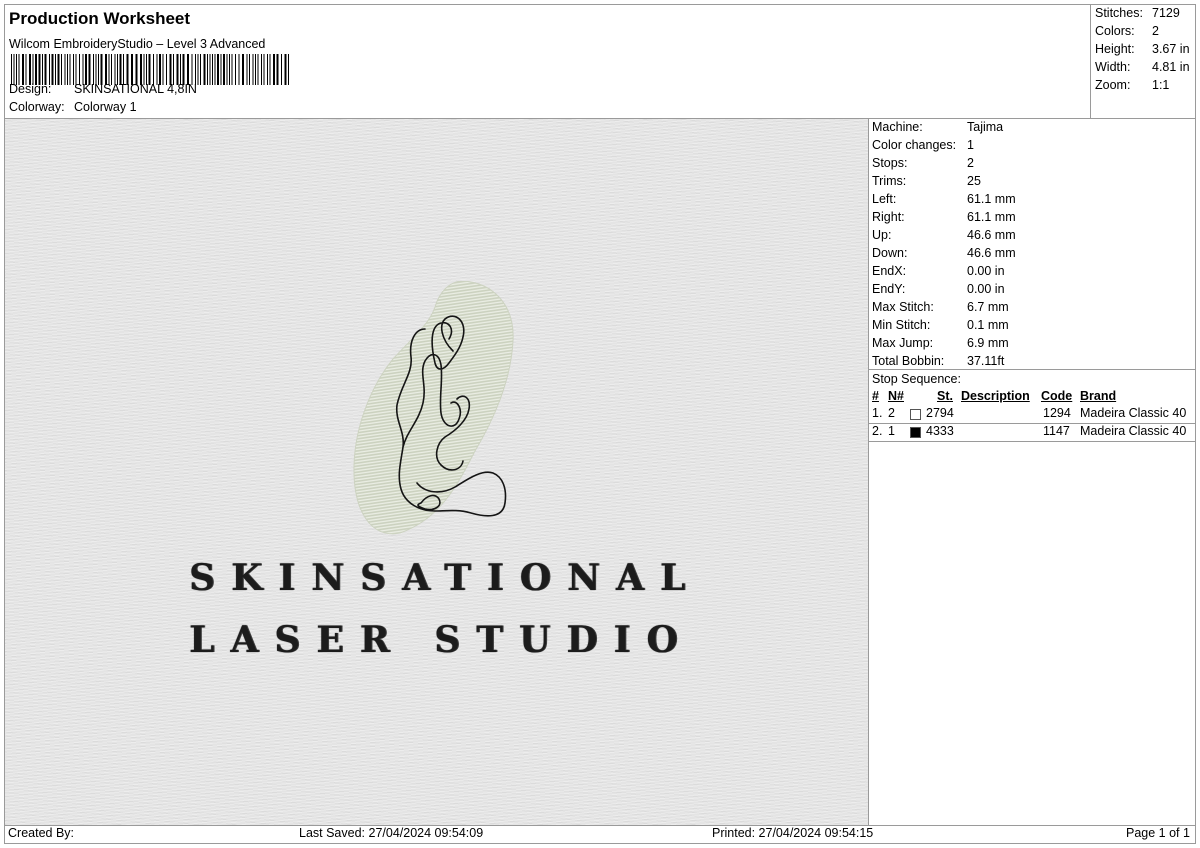 The height and width of the screenshot is (848, 1200). I want to click on row-stitches: 2794, so click(940, 413).